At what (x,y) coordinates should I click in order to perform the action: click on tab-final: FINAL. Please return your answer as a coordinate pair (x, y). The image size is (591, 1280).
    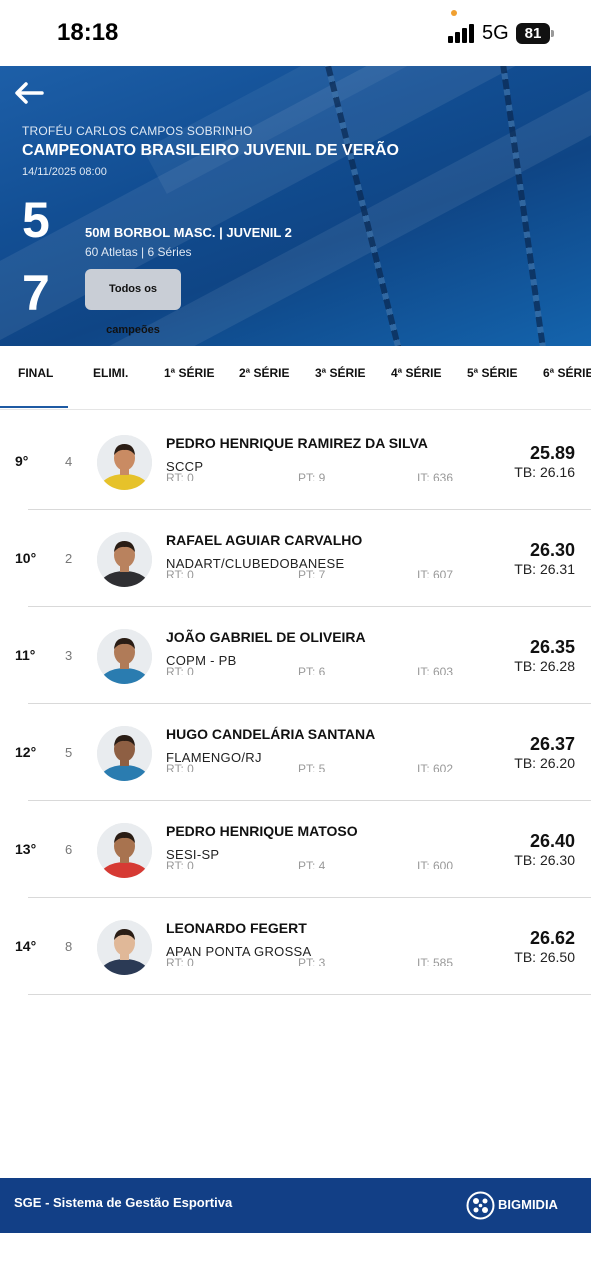
    Looking at the image, I should click on (35, 373).